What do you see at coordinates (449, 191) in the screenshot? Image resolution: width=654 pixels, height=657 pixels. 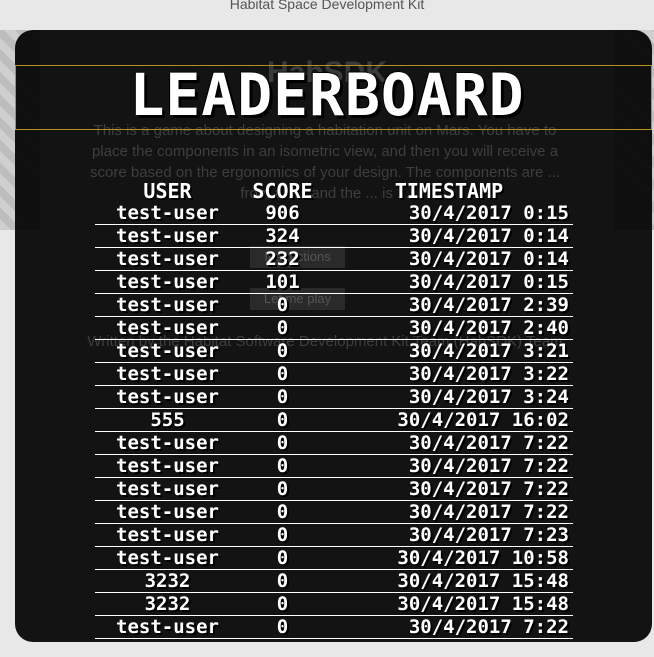 I see `column-header-timestamp: TIMESTAMP` at bounding box center [449, 191].